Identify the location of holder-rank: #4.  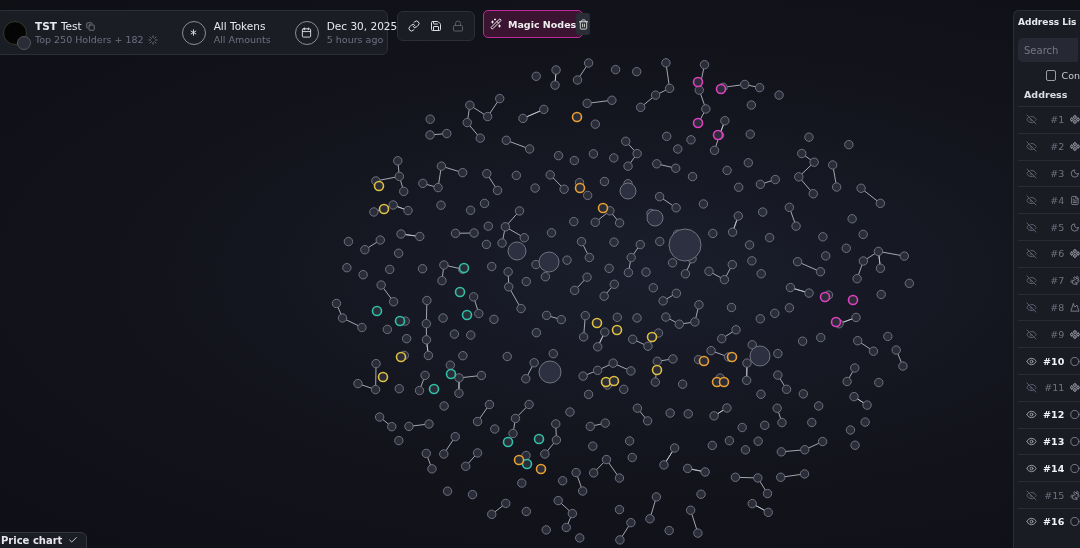
(1057, 200).